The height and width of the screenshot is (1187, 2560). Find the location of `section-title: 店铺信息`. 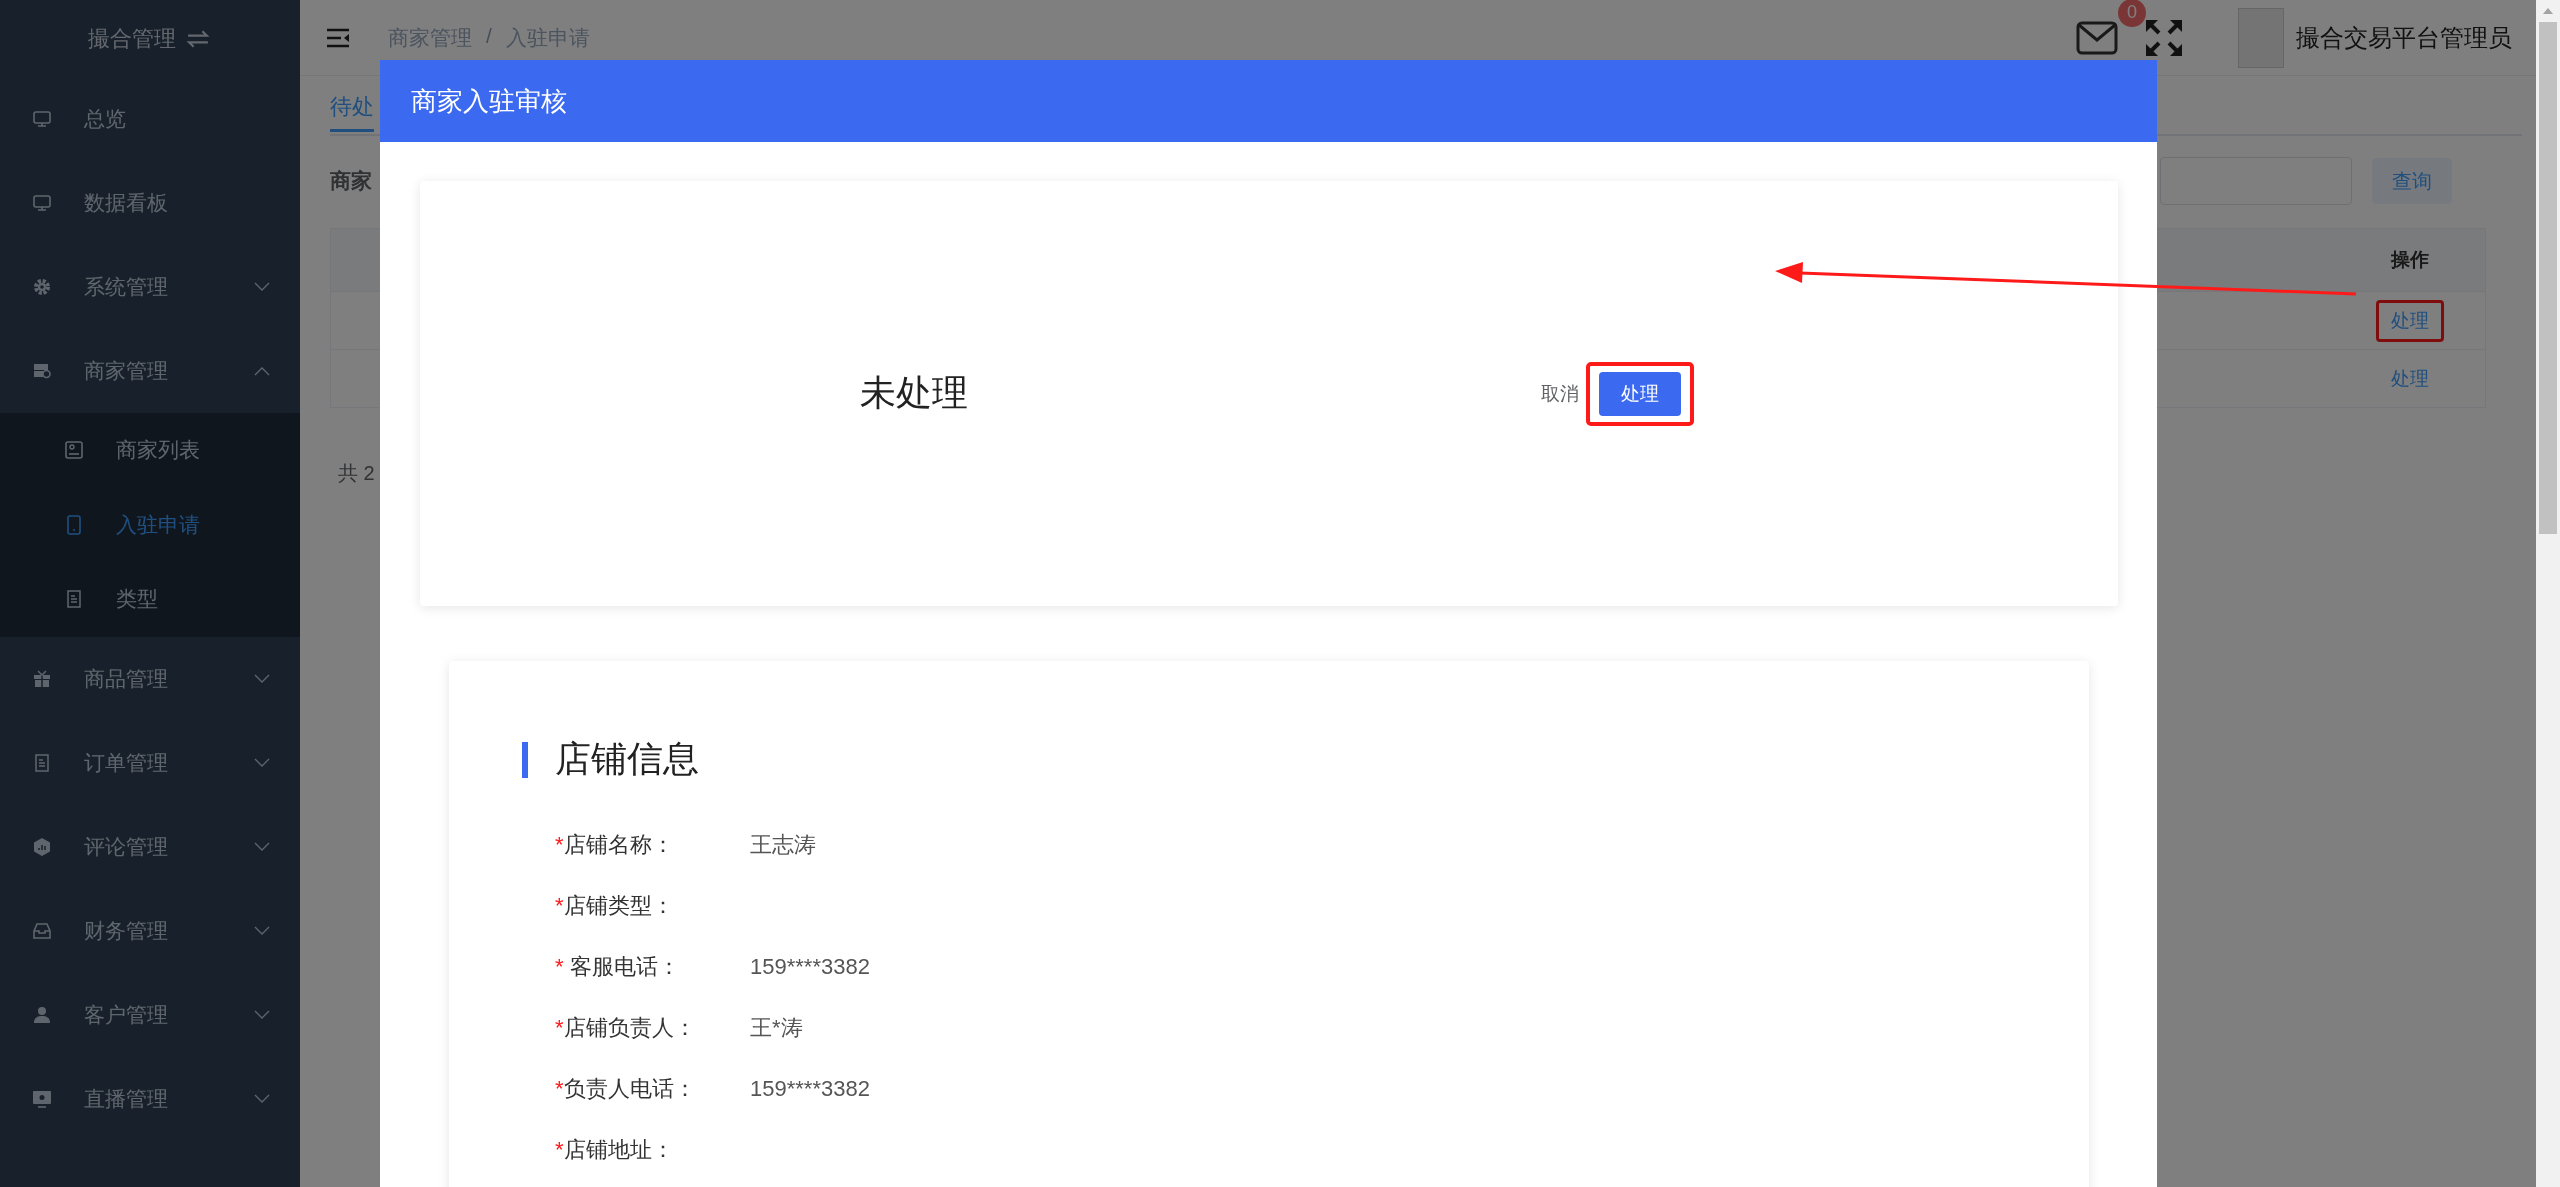

section-title: 店铺信息 is located at coordinates (627, 759).